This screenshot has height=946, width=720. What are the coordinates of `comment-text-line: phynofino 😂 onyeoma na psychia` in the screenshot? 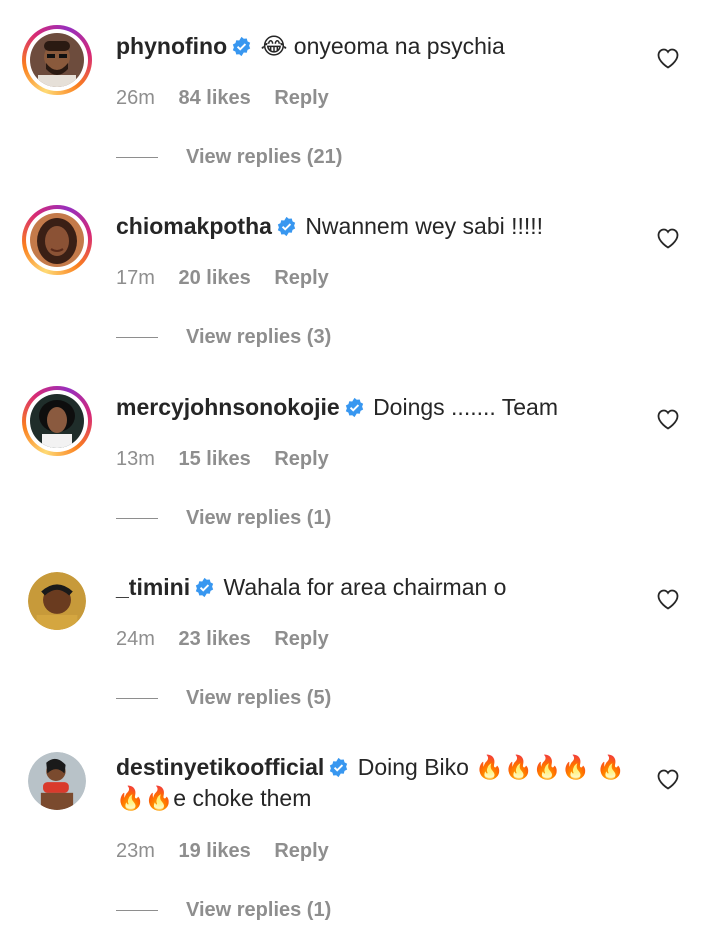 It's located at (376, 46).